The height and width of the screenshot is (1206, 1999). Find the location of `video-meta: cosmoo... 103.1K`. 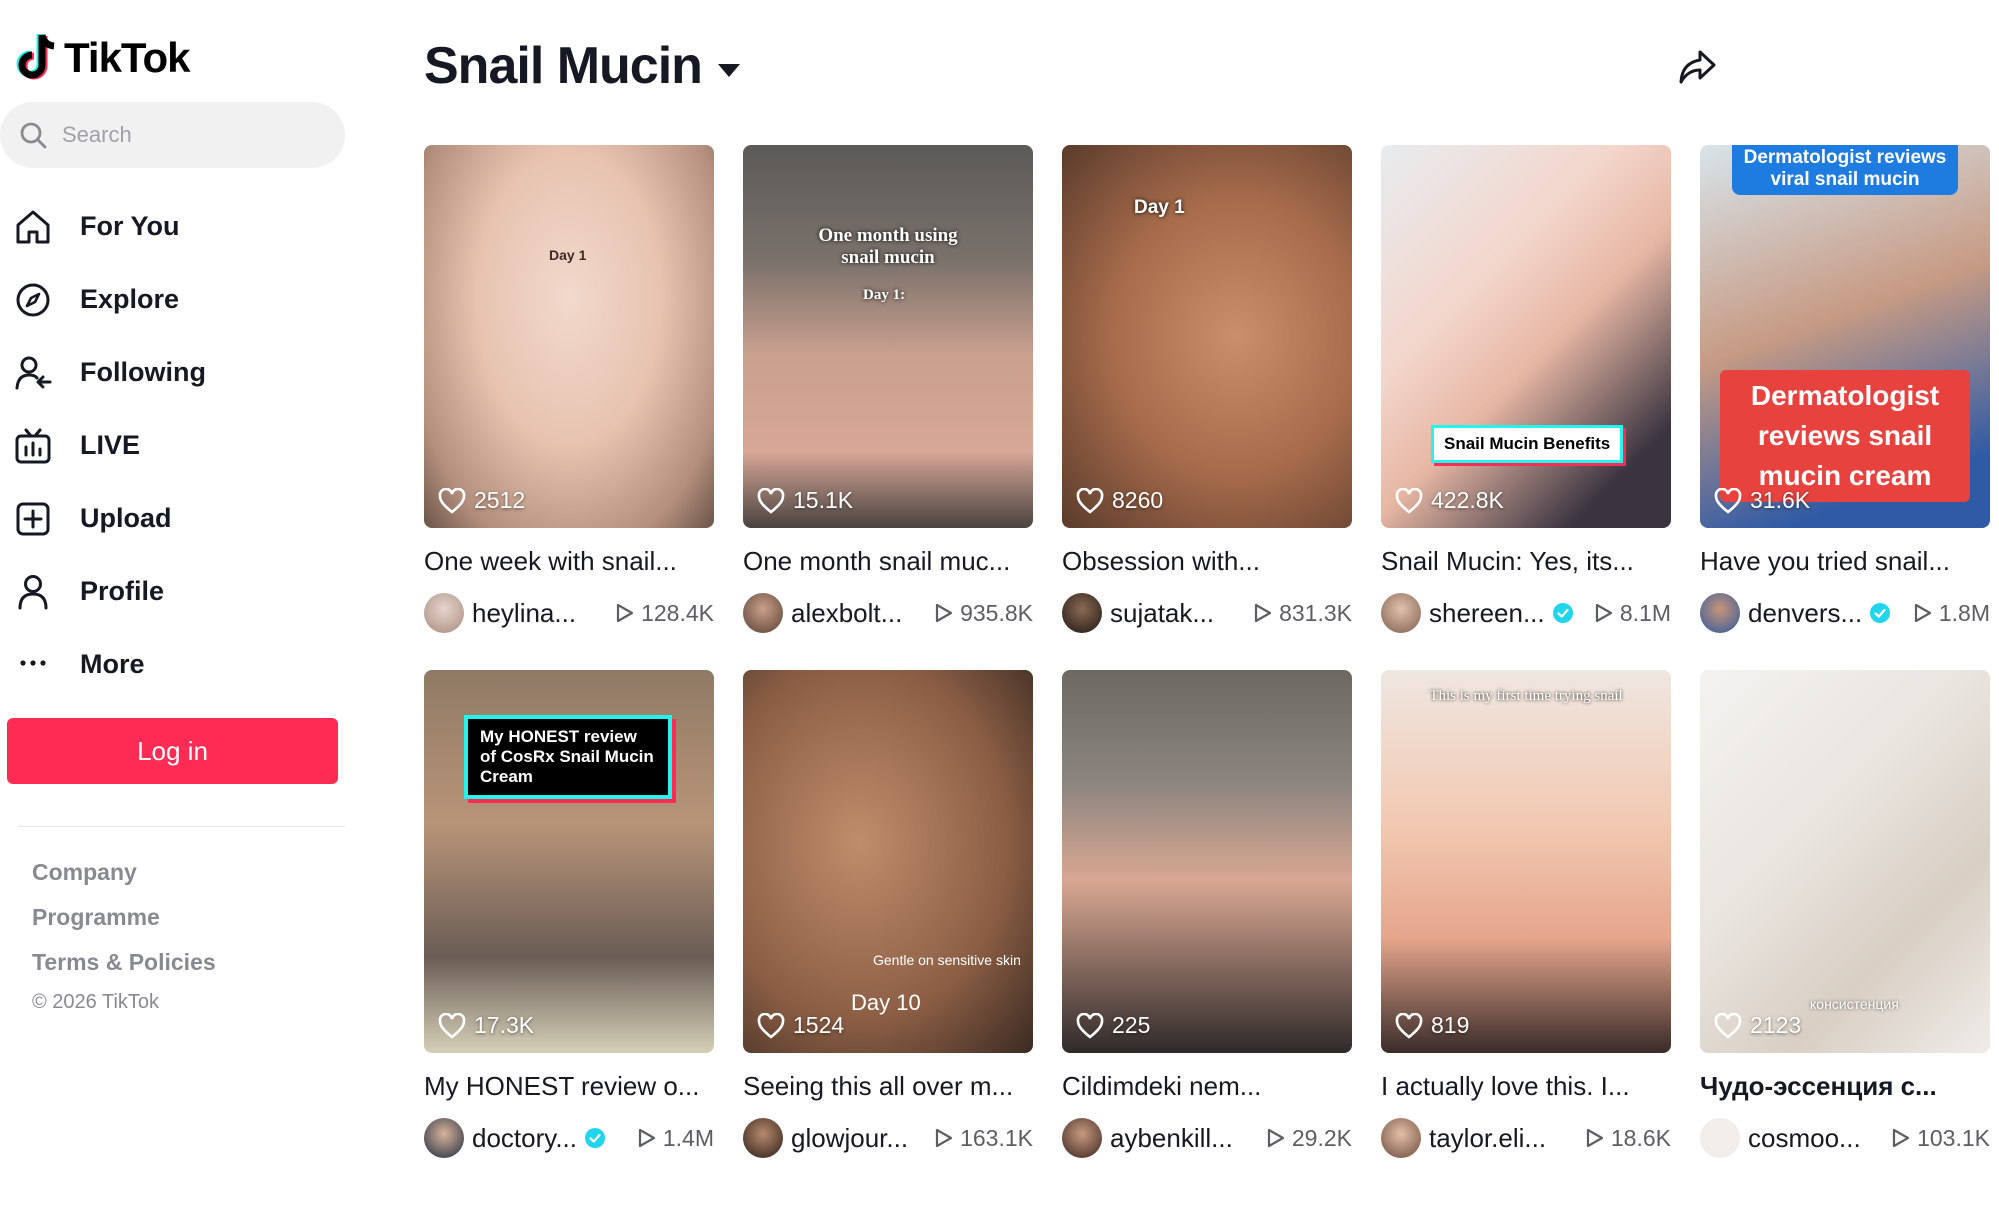

video-meta: cosmoo... 103.1K is located at coordinates (1845, 1138).